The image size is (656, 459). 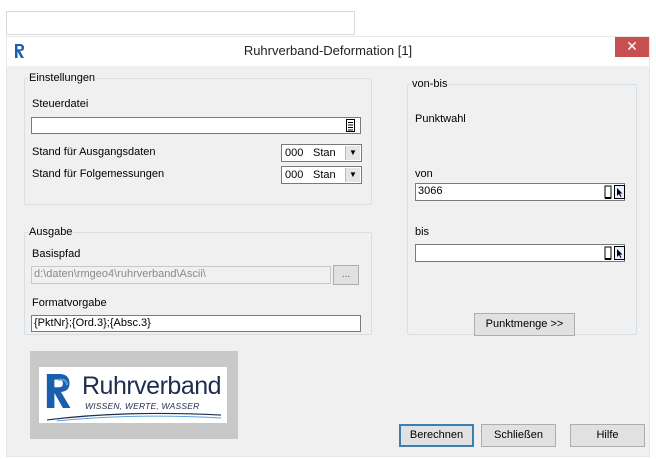 I want to click on basispfad-label: Basispfad, so click(x=56, y=254).